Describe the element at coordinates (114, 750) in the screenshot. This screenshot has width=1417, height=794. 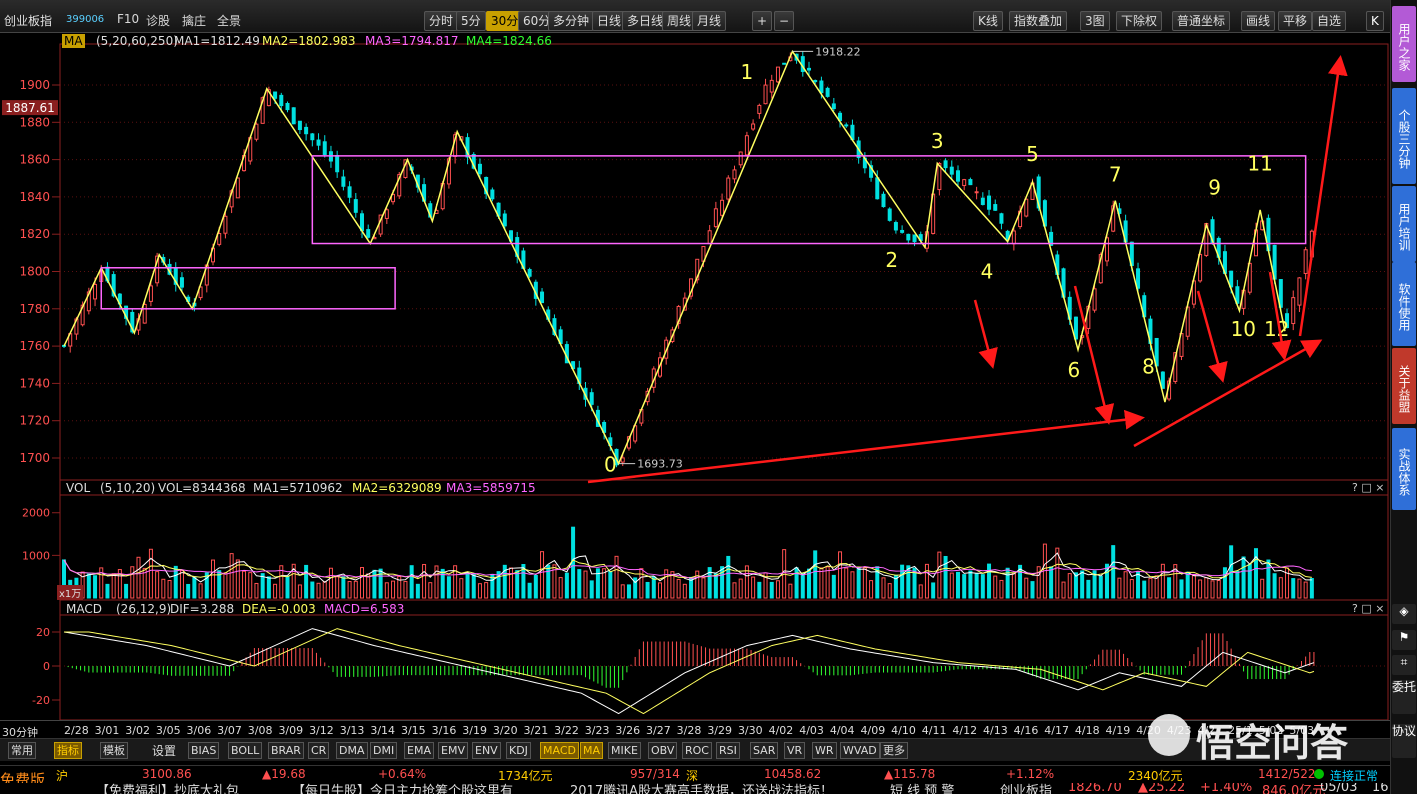
I see `template-tab: 模板` at that location.